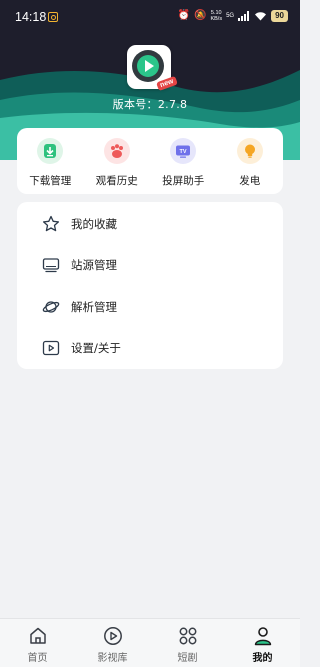 This screenshot has height=667, width=320. What do you see at coordinates (150, 161) in the screenshot?
I see `quick-actions-card: 下载管理 观看历史 TV 投屏助手 发电` at bounding box center [150, 161].